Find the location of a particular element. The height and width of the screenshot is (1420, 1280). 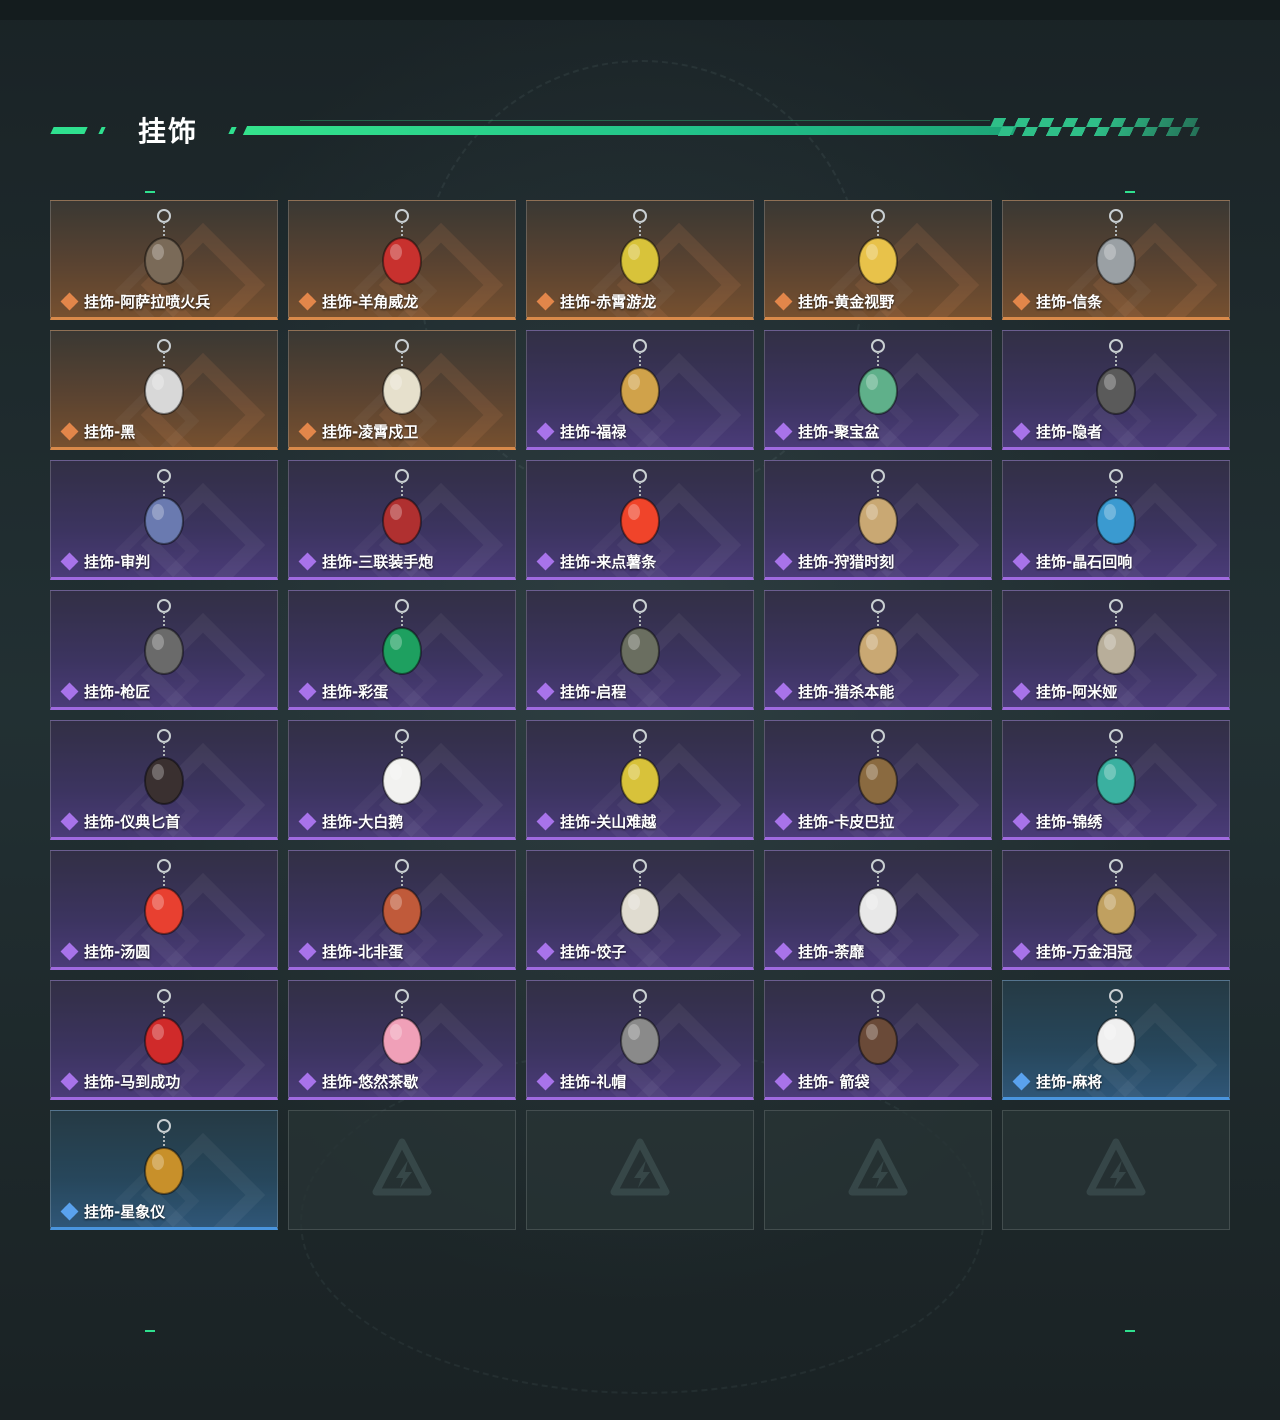

charm-name: 挂饰-彩蛋 is located at coordinates (355, 692).